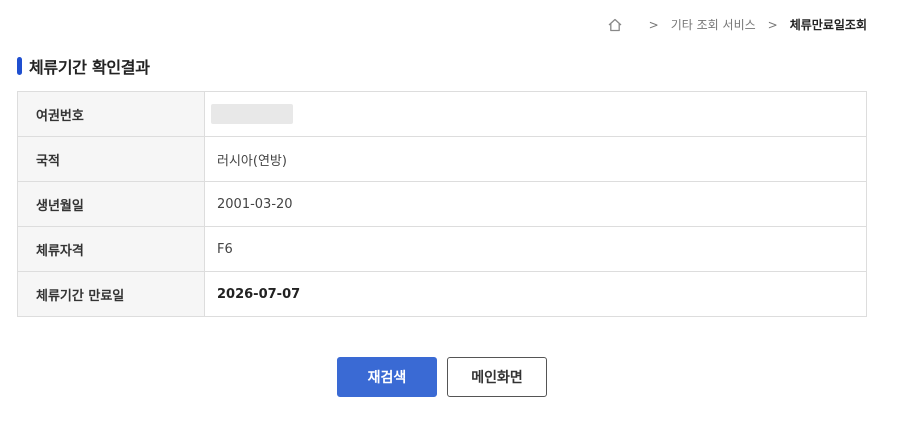 The width and height of the screenshot is (909, 426). I want to click on research-button: 재검색, so click(387, 377).